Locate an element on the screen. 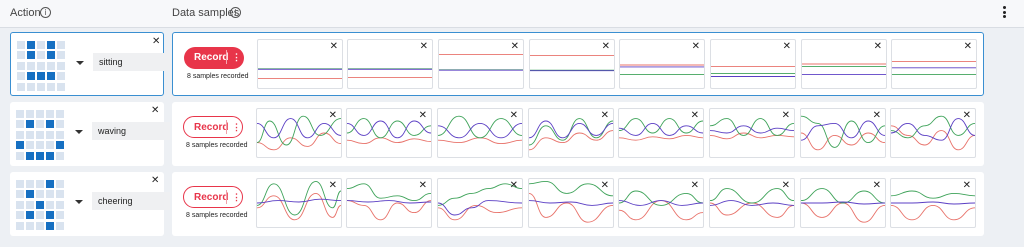 This screenshot has width=1024, height=247. axis-y-line is located at coordinates (389, 128).